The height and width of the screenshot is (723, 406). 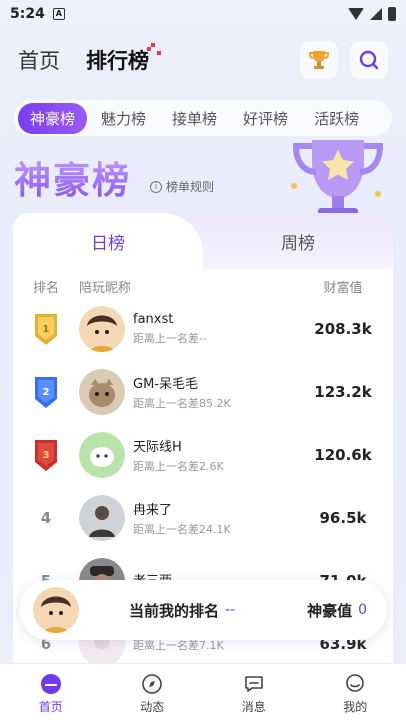 What do you see at coordinates (50, 683) in the screenshot?
I see `home-icon` at bounding box center [50, 683].